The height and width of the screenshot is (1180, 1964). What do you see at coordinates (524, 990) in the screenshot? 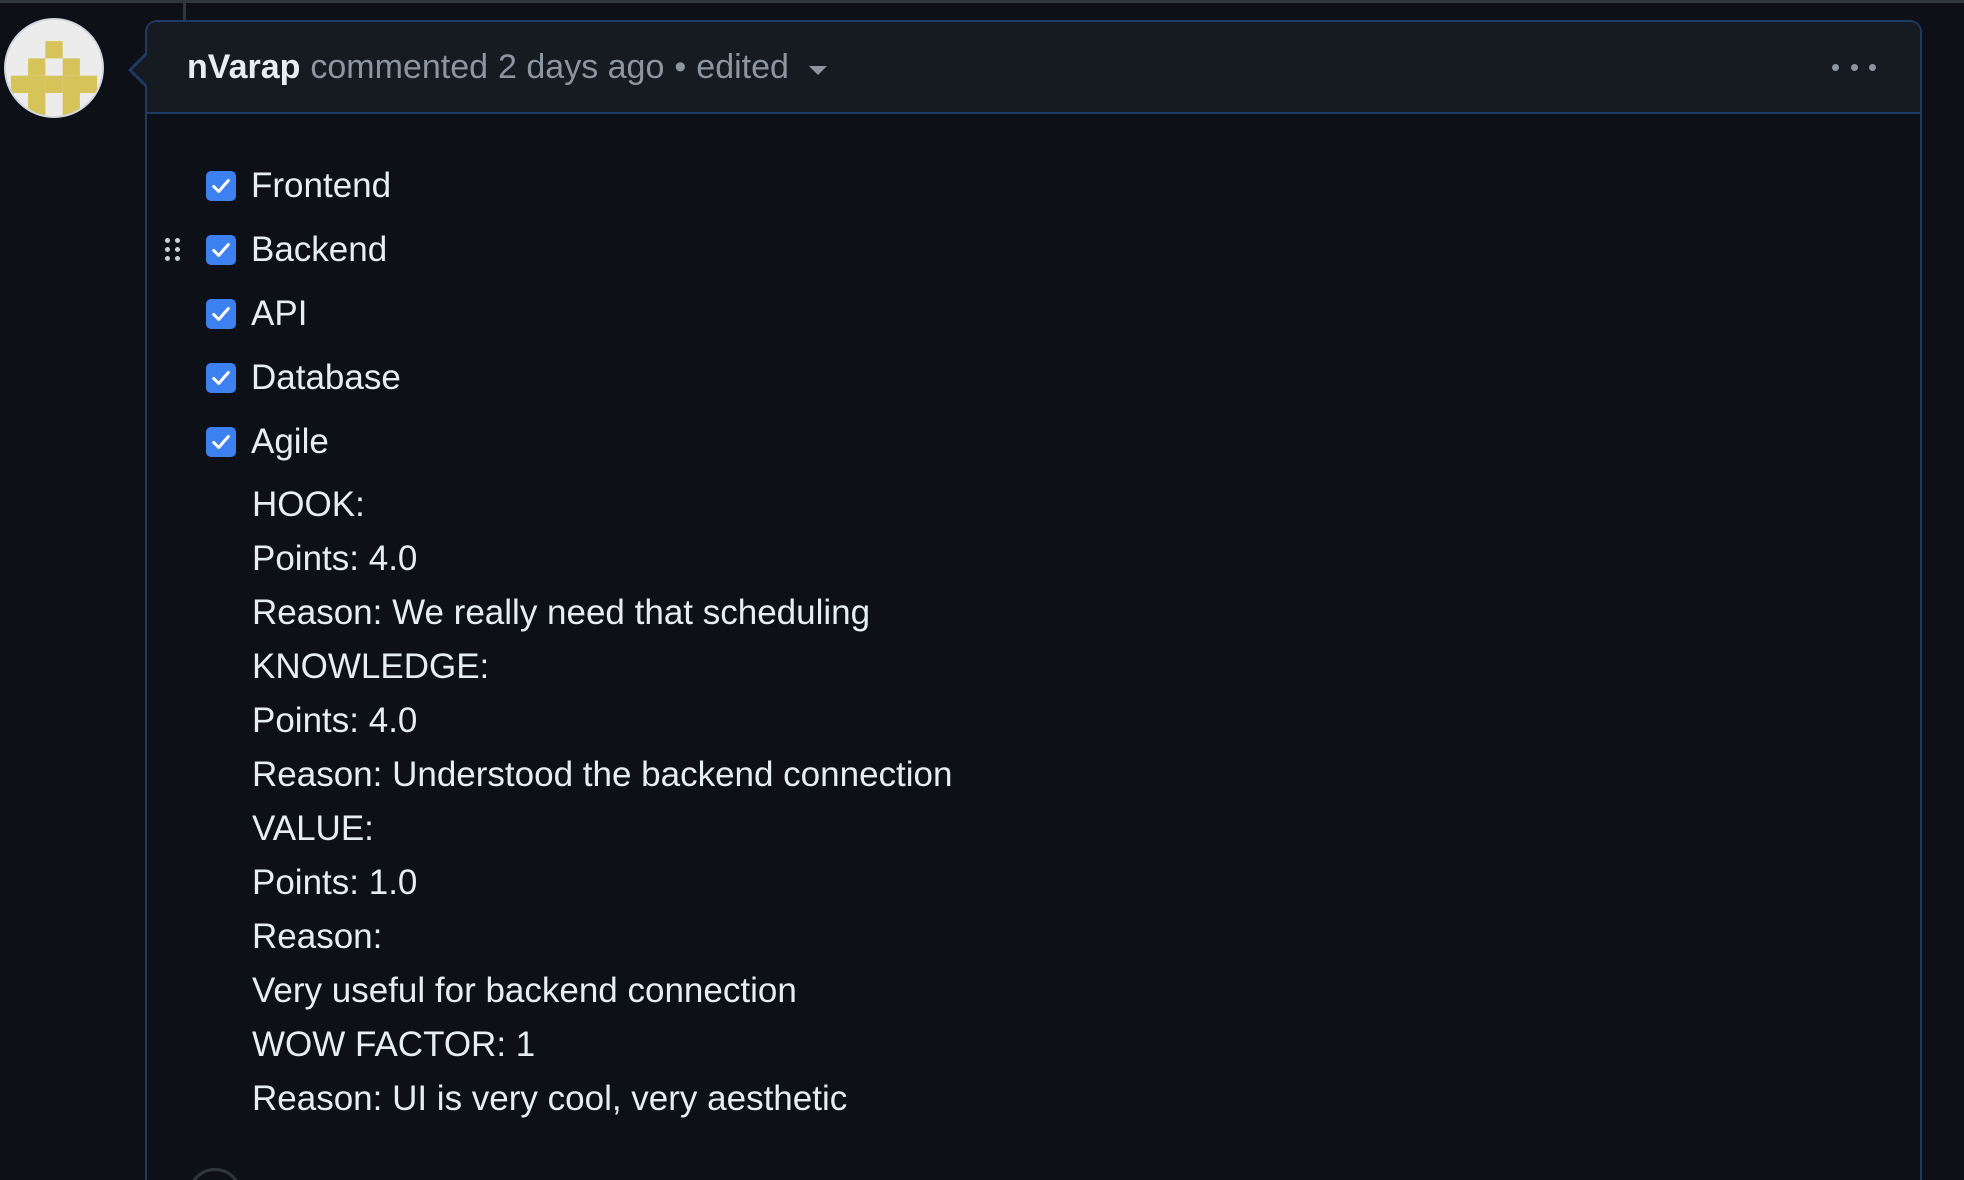
I see `note-line: Very useful for backend connection` at bounding box center [524, 990].